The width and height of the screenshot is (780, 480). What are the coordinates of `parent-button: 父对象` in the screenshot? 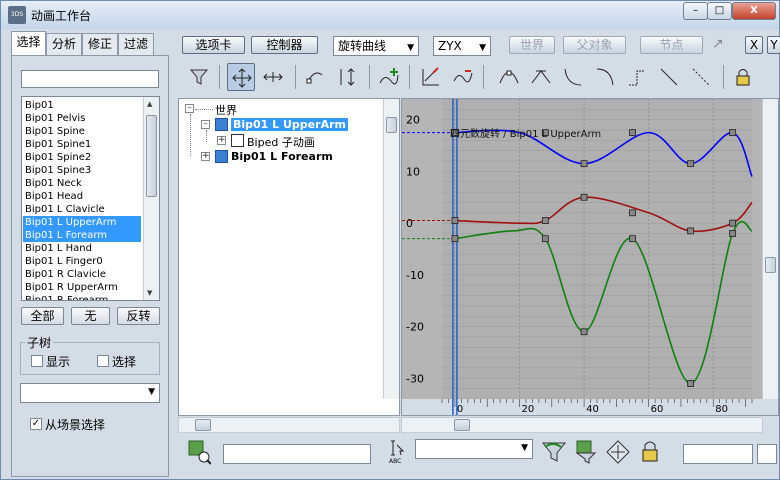 It's located at (594, 45).